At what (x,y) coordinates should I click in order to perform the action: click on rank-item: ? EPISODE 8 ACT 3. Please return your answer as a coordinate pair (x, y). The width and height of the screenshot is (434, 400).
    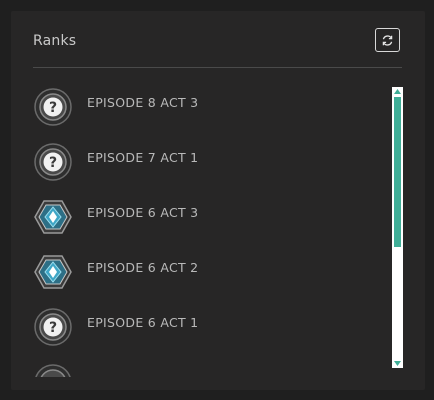
    Looking at the image, I should click on (210, 107).